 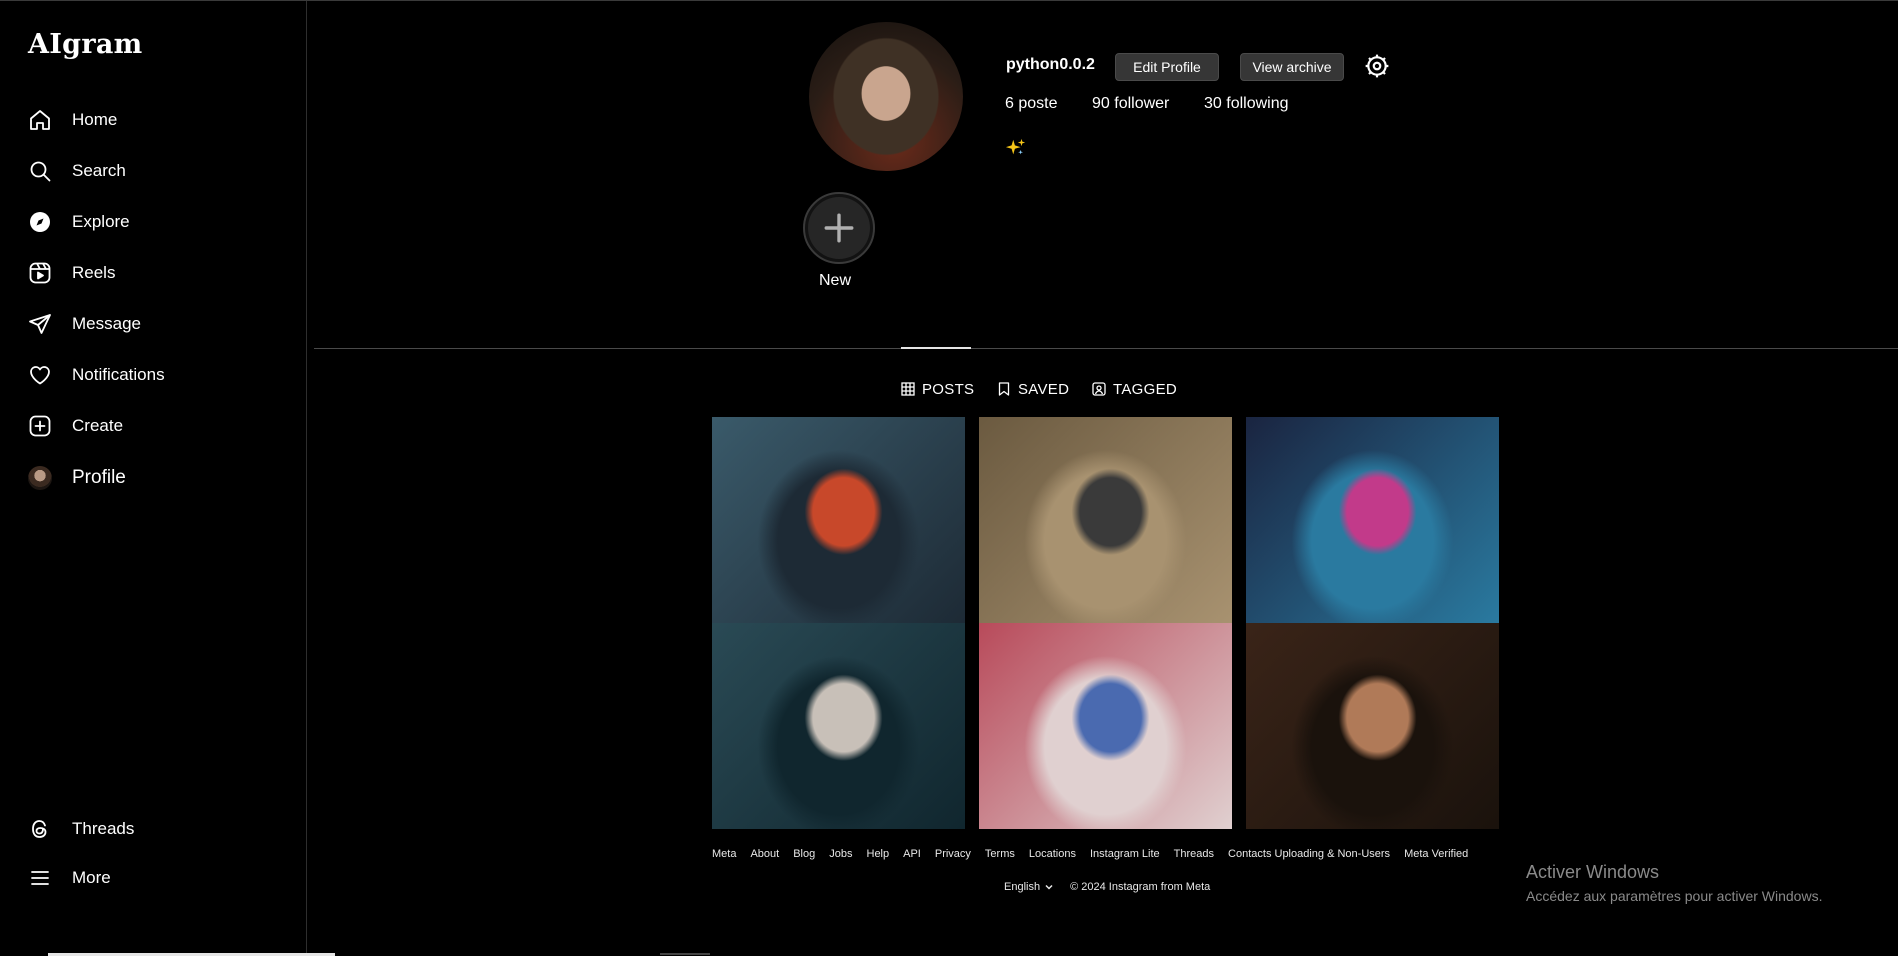 I want to click on tabs-divider, so click(x=1106, y=348).